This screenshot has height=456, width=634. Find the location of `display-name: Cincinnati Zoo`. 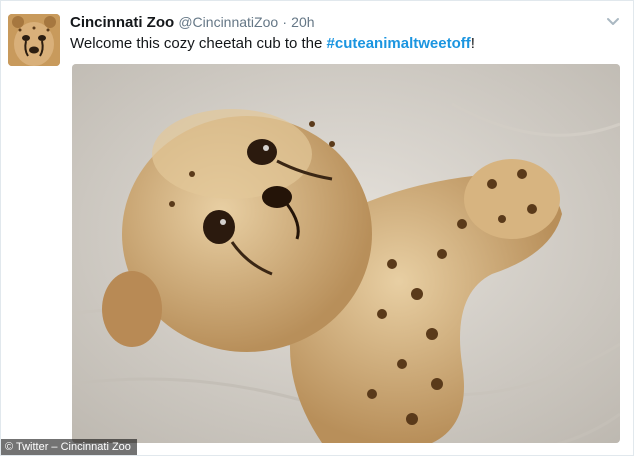

display-name: Cincinnati Zoo is located at coordinates (122, 22).